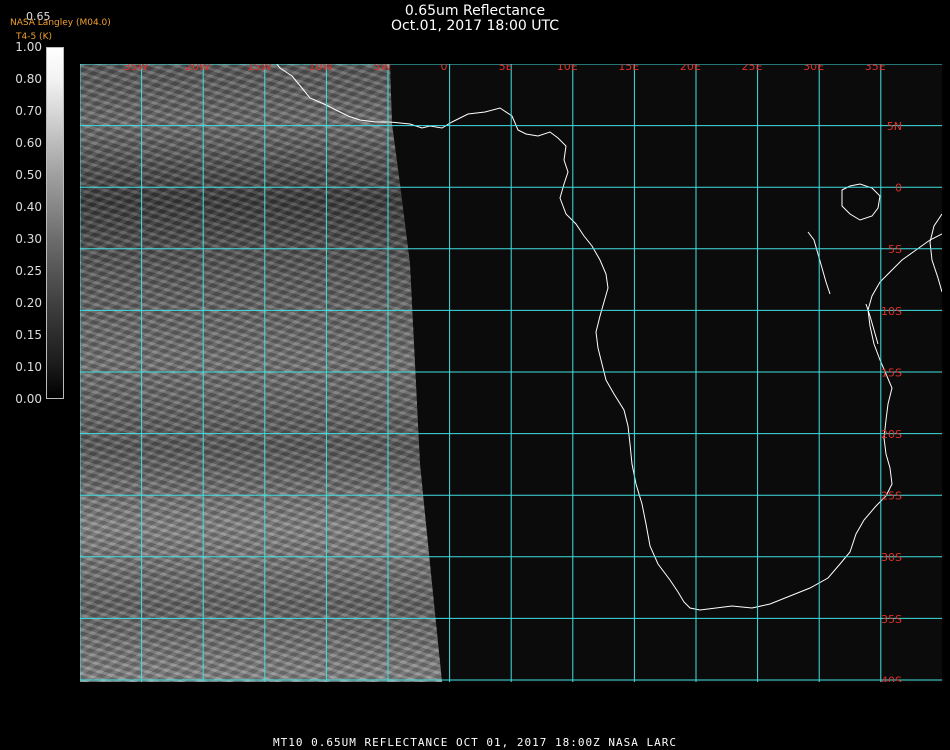 This screenshot has width=950, height=750. Describe the element at coordinates (891, 311) in the screenshot. I see `latitude-label: 10S` at that location.